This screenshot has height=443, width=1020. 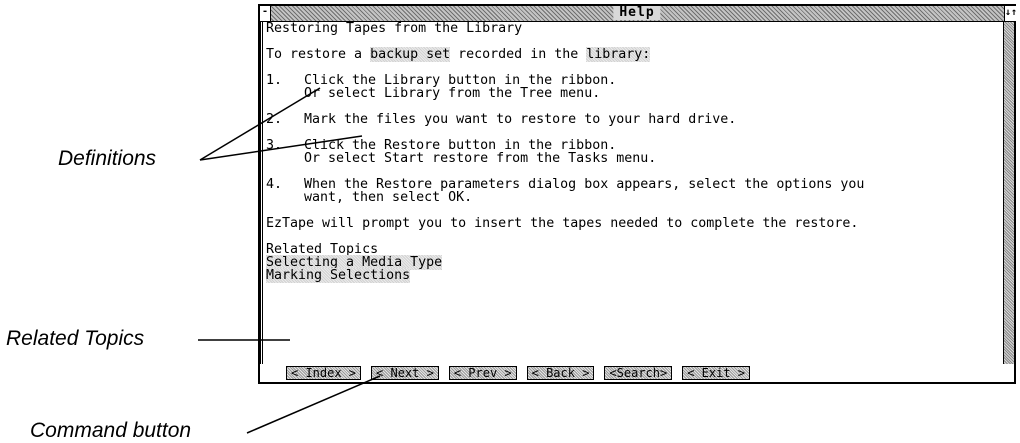 What do you see at coordinates (313, 404) in the screenshot?
I see `leader-line-command-button` at bounding box center [313, 404].